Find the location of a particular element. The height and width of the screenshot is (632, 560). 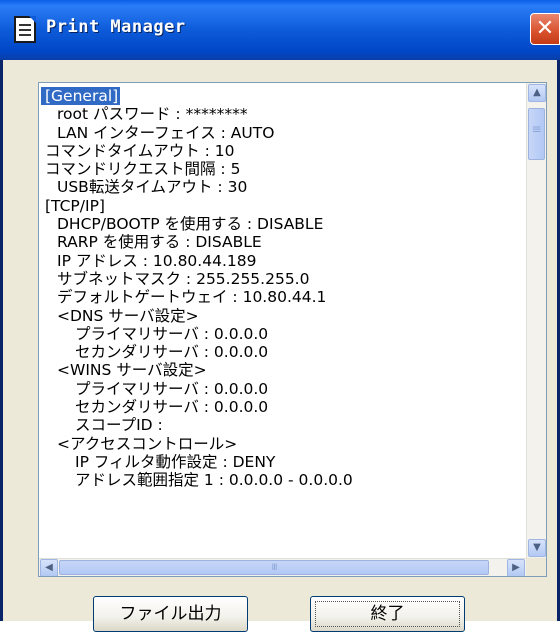

list-item: サブネットマスク : 255.255.255.0 is located at coordinates (283, 279).